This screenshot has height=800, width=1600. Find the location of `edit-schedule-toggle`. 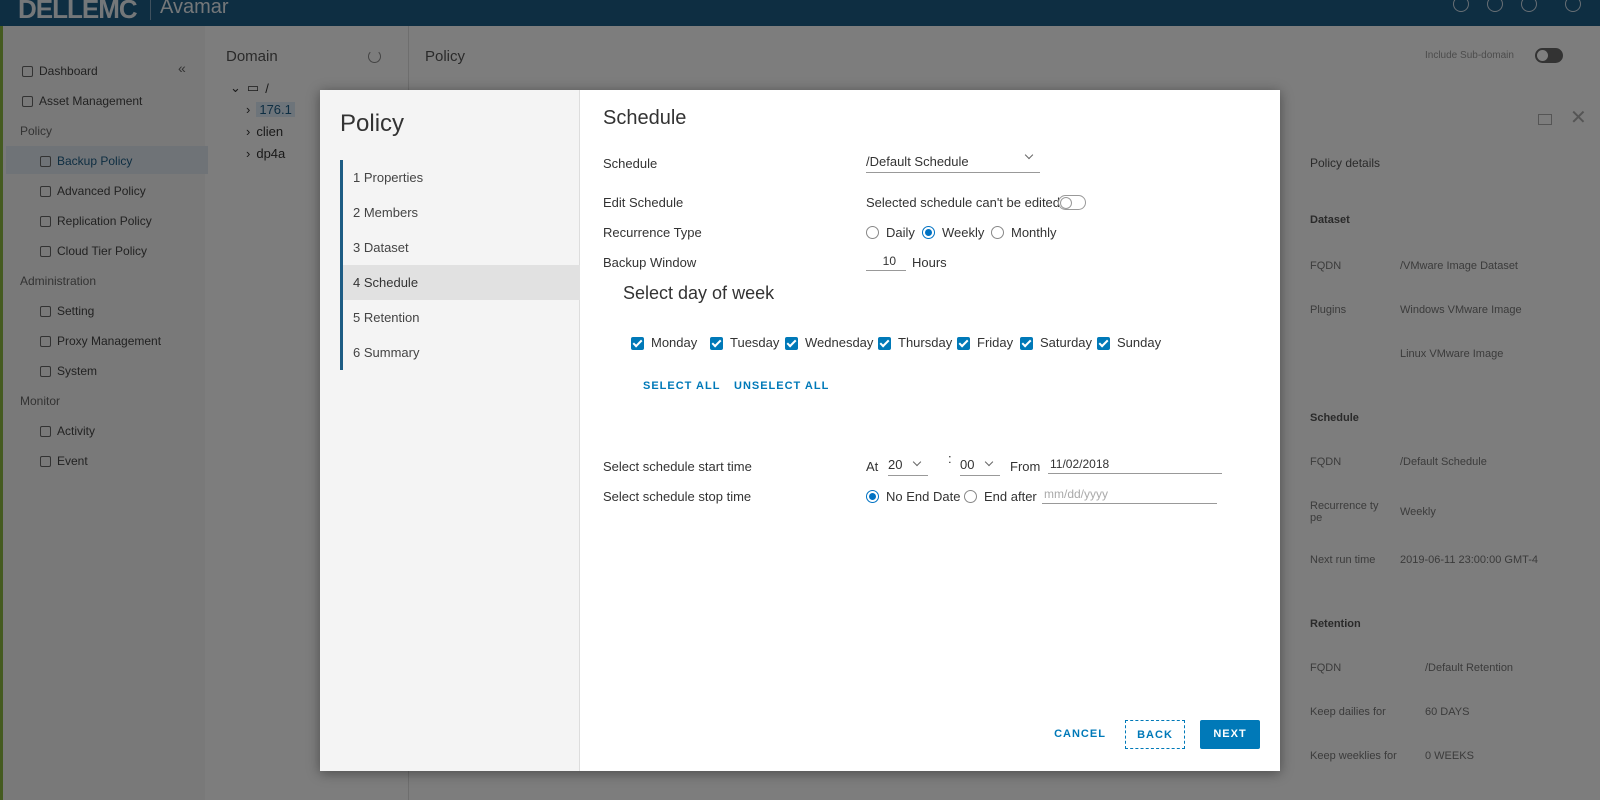

edit-schedule-toggle is located at coordinates (1072, 202).